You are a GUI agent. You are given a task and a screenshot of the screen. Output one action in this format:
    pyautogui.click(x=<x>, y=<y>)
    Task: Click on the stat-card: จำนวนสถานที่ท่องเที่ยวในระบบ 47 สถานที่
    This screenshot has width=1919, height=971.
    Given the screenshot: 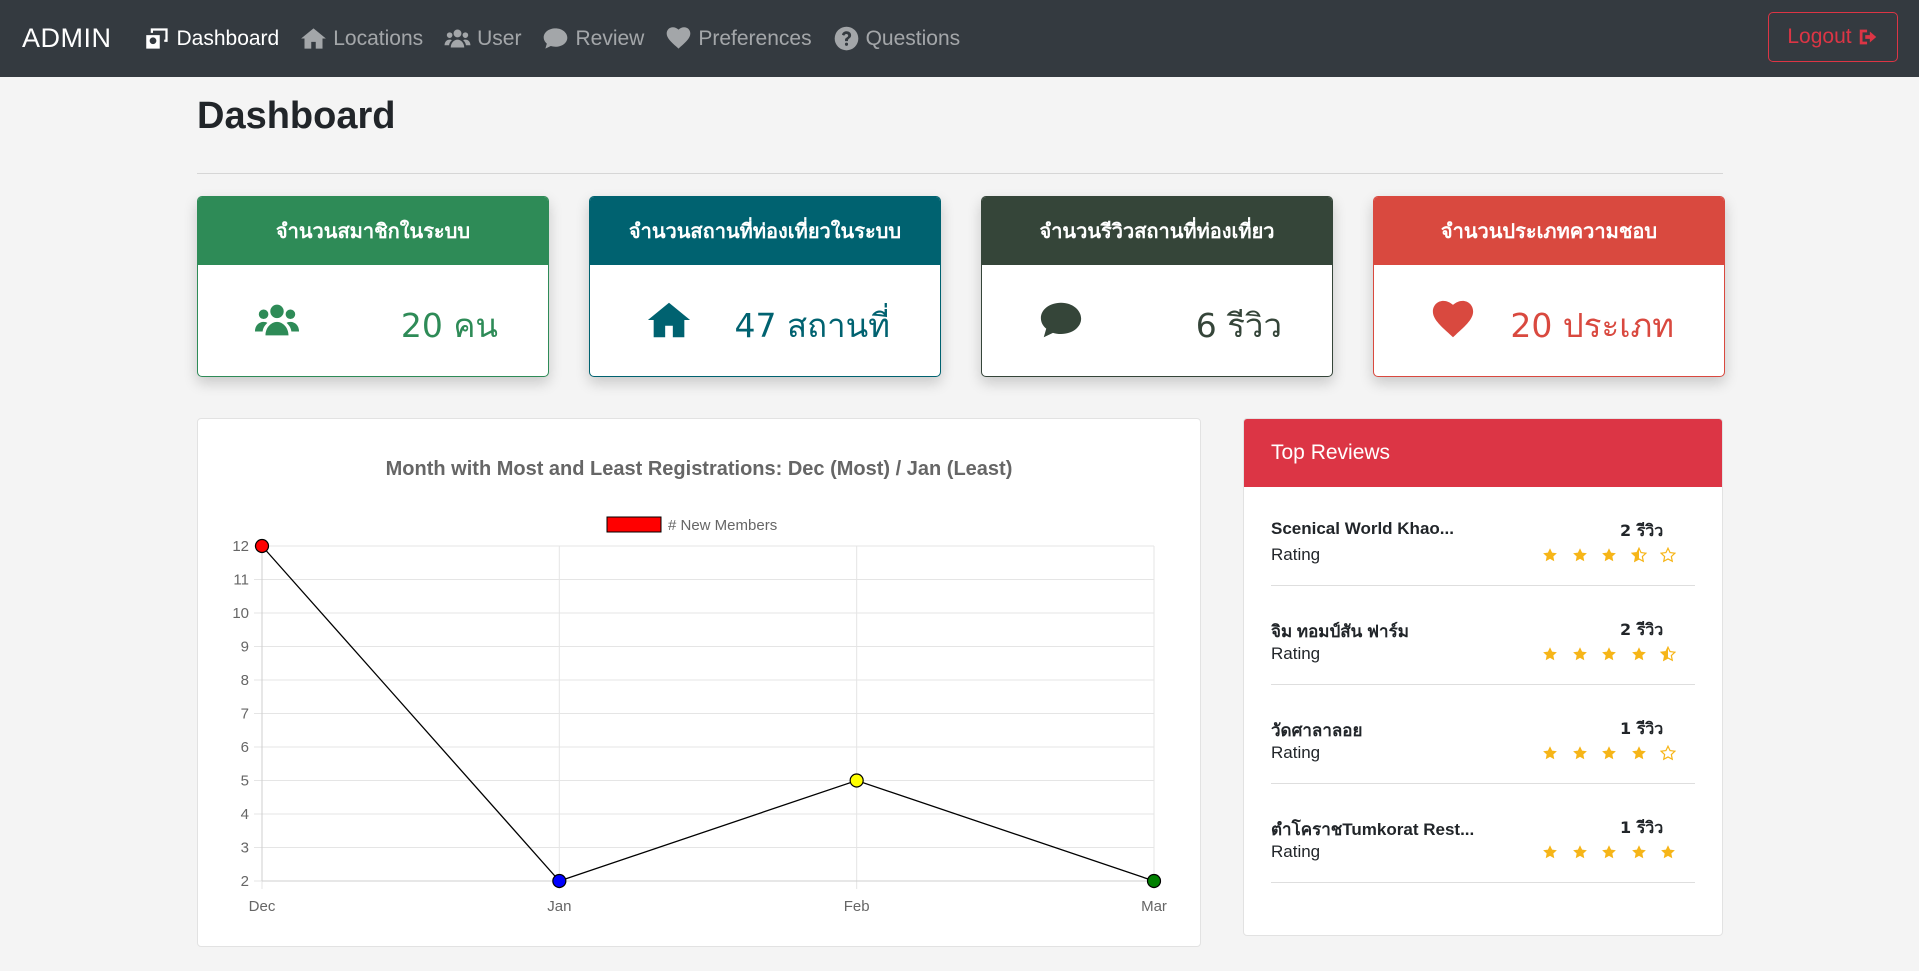 What is the action you would take?
    pyautogui.click(x=765, y=286)
    